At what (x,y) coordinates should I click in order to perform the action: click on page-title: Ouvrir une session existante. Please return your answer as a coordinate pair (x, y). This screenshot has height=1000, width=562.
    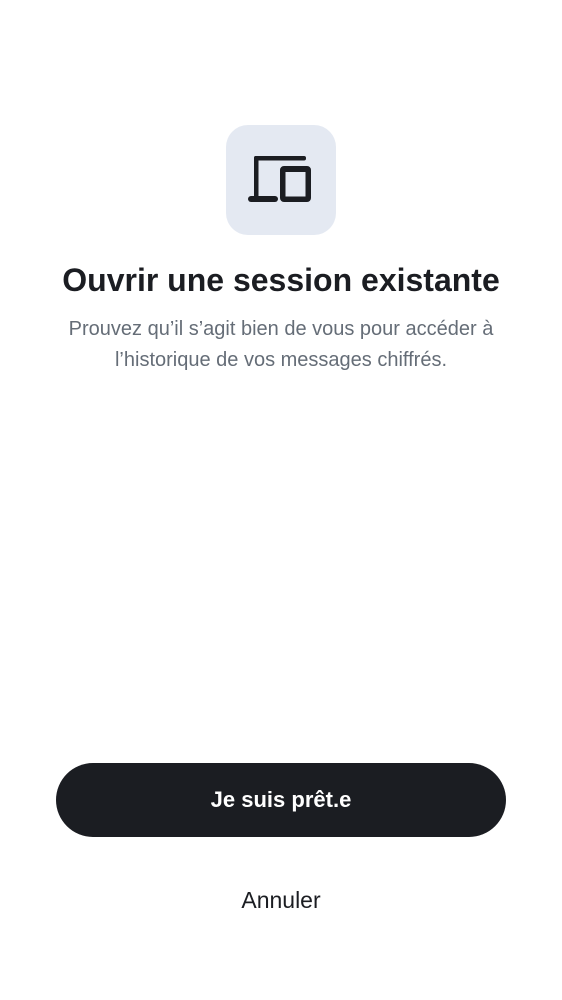
    Looking at the image, I should click on (281, 280).